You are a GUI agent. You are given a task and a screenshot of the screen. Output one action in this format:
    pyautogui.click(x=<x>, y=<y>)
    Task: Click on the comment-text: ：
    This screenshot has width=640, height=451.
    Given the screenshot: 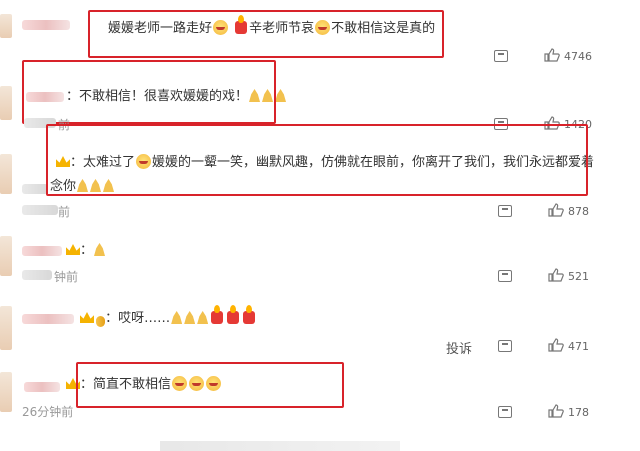 What is the action you would take?
    pyautogui.click(x=86, y=251)
    